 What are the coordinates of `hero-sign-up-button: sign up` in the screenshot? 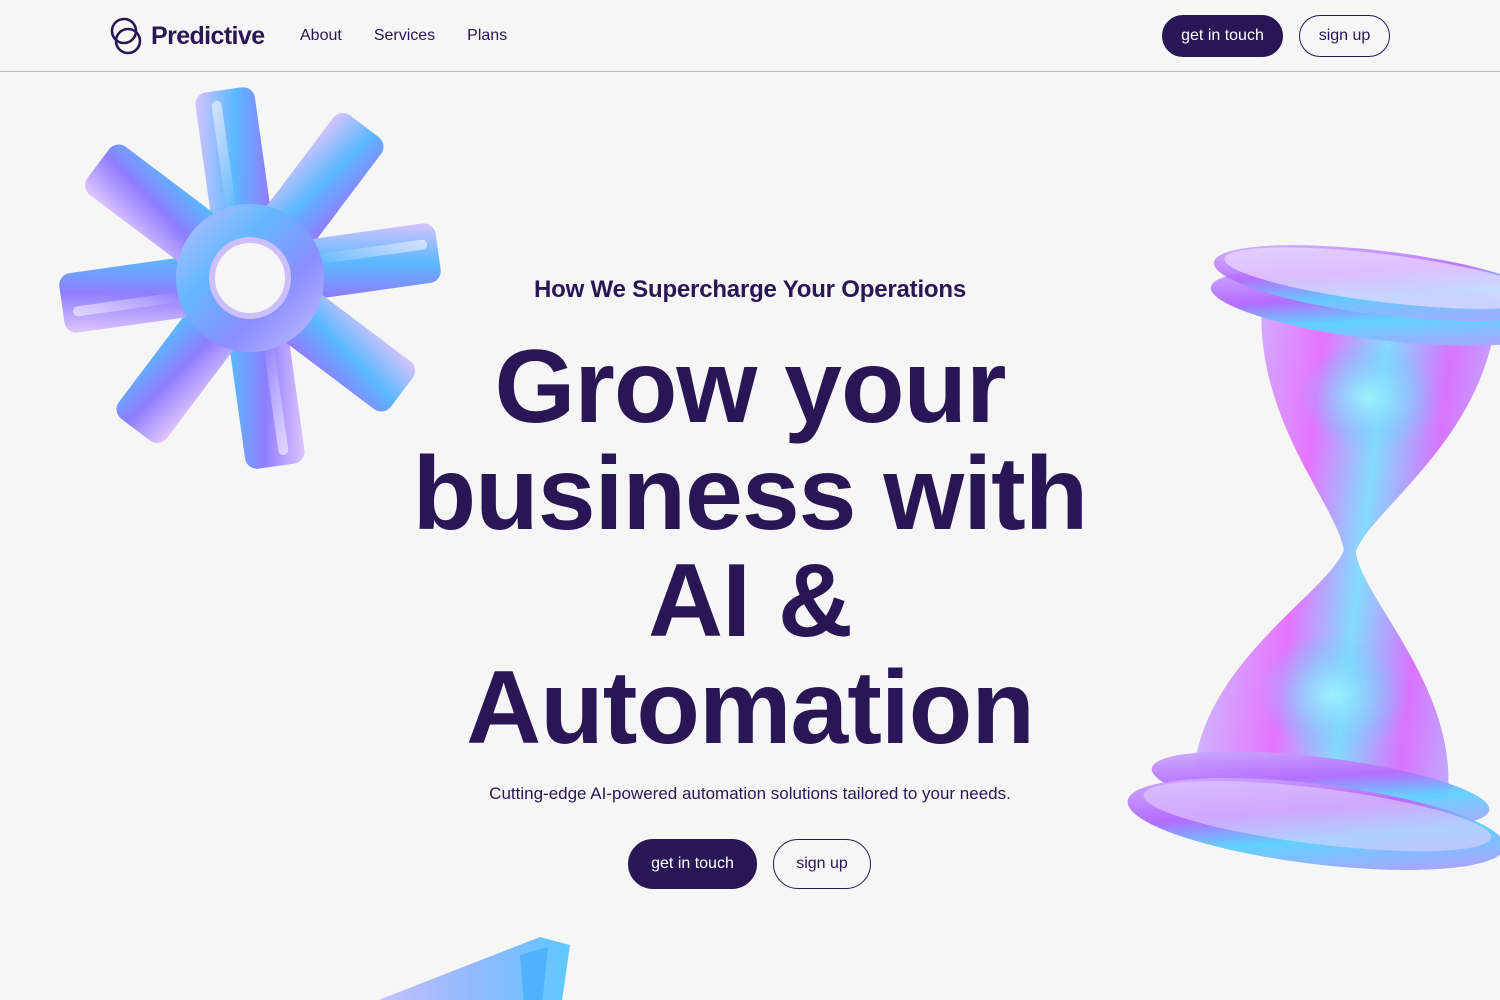 It's located at (822, 864).